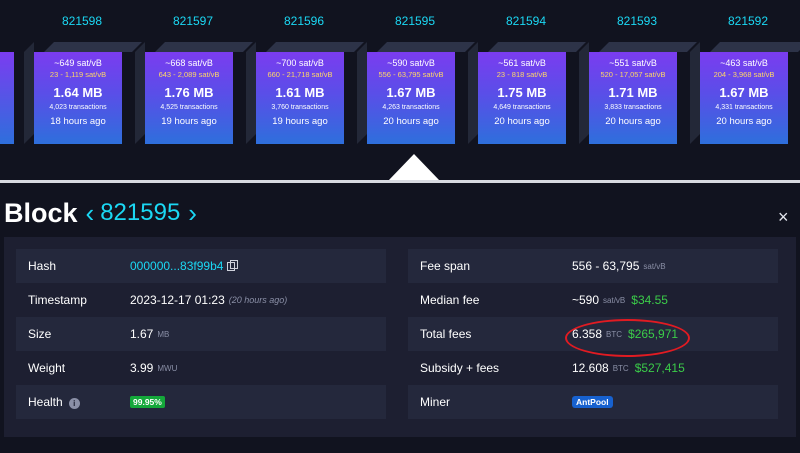  Describe the element at coordinates (300, 121) in the screenshot. I see `block-age: 19 hours ago` at that location.